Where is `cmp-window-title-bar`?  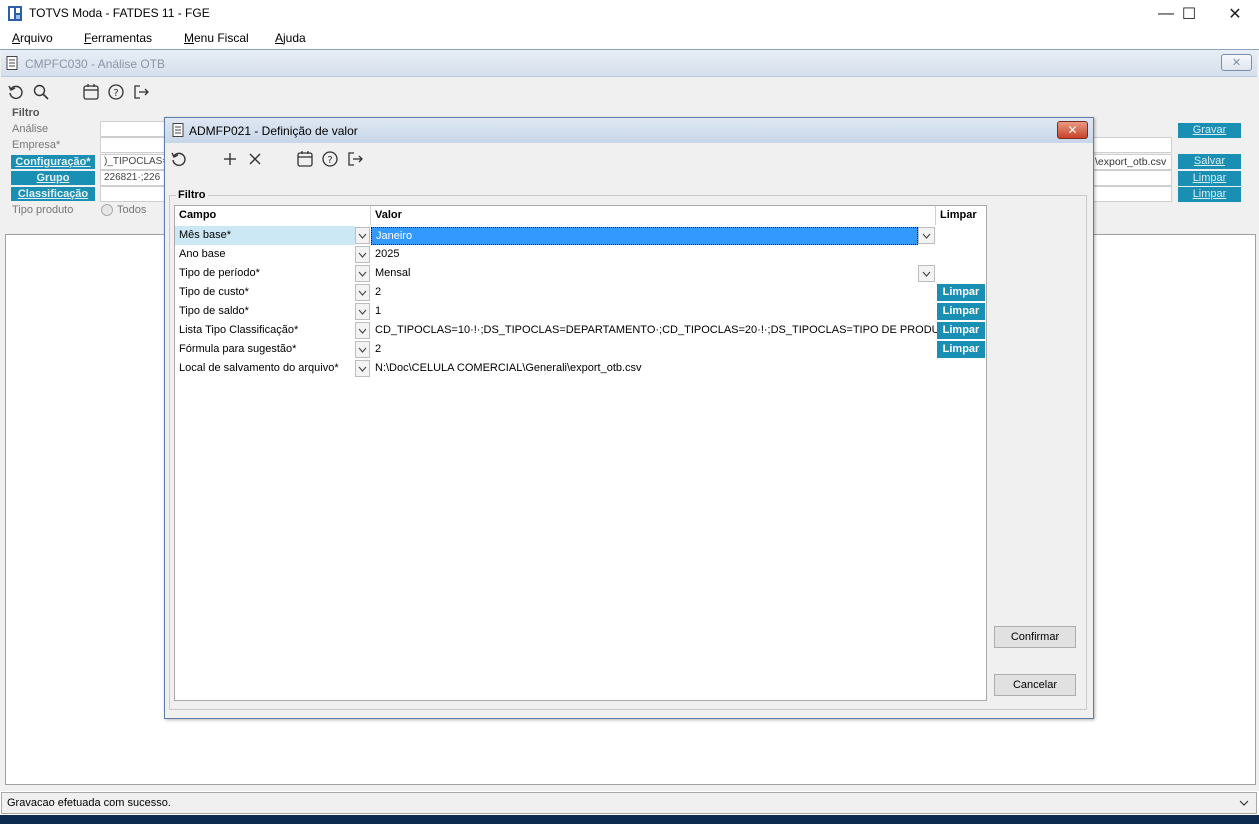 cmp-window-title-bar is located at coordinates (629, 63).